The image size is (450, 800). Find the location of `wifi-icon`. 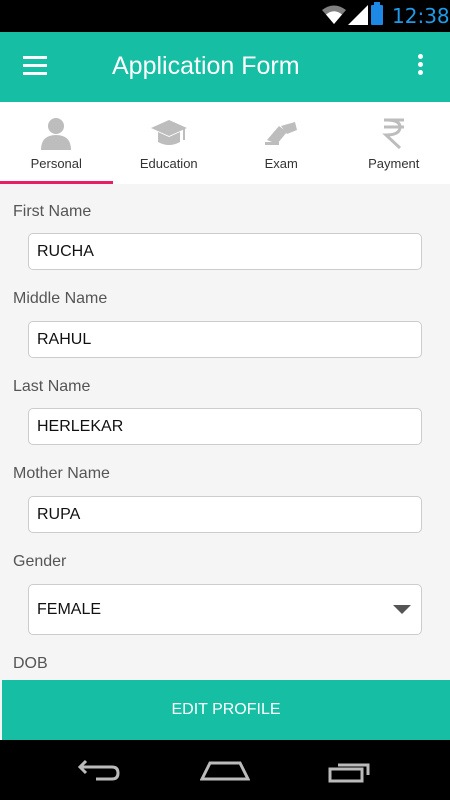

wifi-icon is located at coordinates (334, 14).